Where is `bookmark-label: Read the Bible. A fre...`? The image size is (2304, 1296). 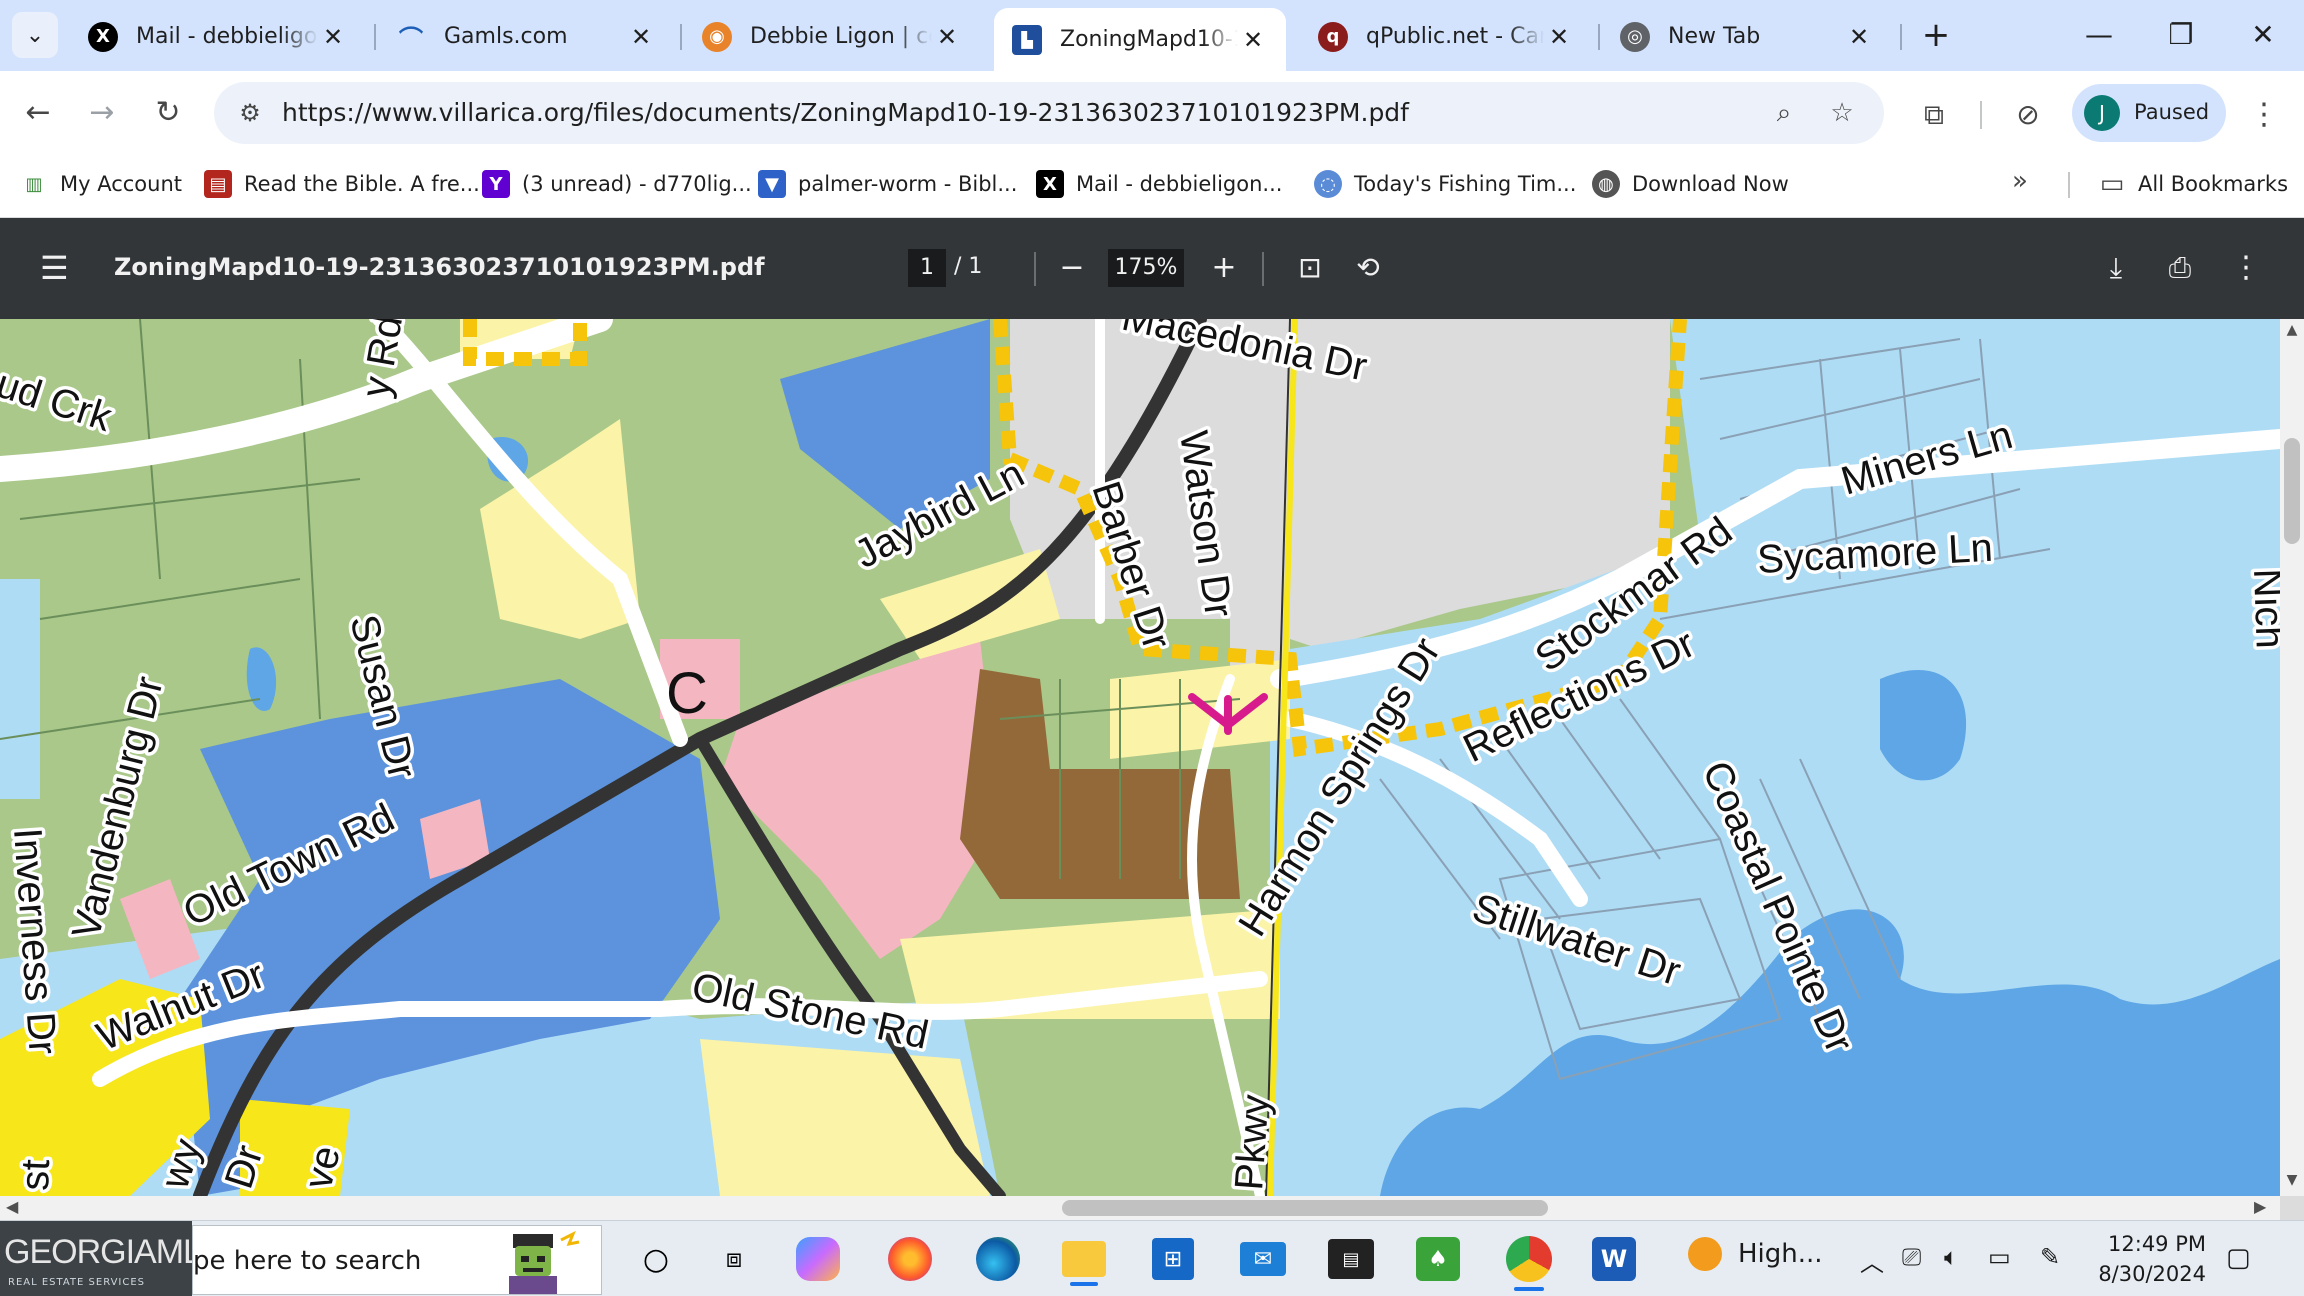 bookmark-label: Read the Bible. A fre... is located at coordinates (362, 184).